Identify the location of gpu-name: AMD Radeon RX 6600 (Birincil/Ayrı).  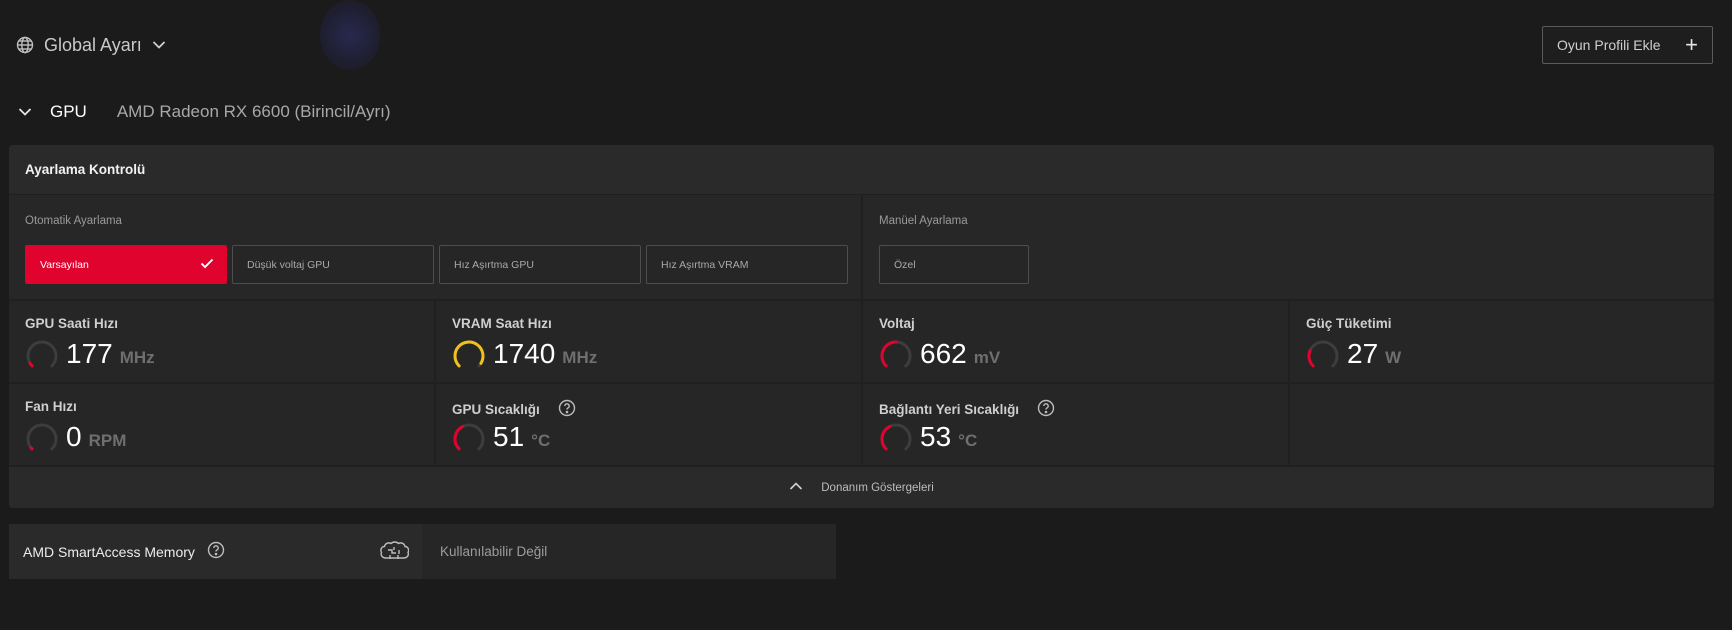
(253, 111).